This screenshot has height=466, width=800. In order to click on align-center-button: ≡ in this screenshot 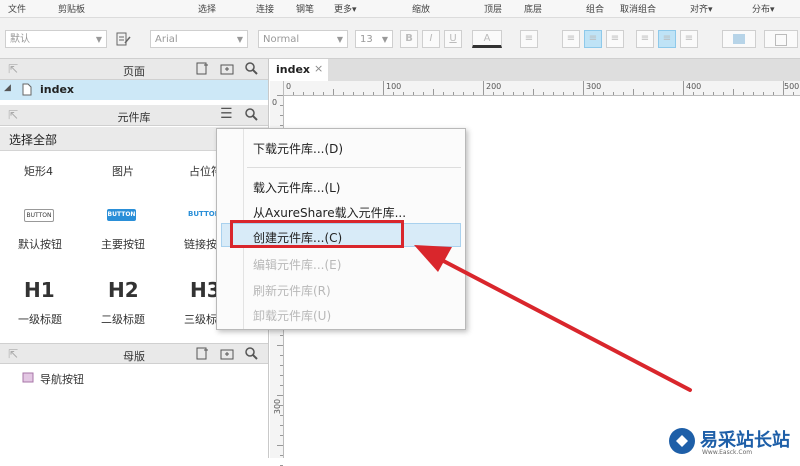, I will do `click(593, 39)`.